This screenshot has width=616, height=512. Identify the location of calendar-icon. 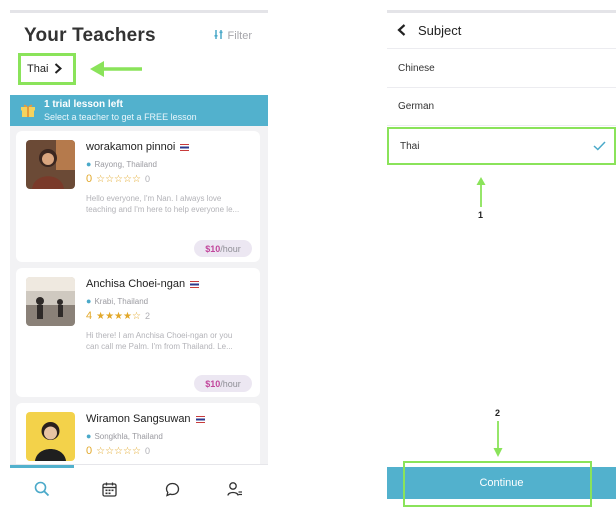
(109, 489).